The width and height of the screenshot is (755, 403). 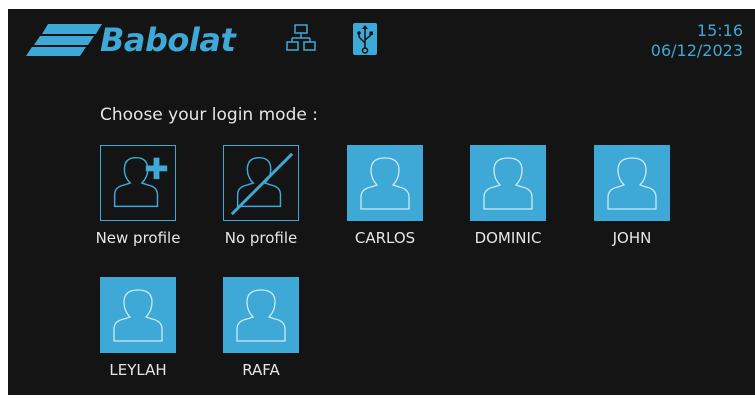 I want to click on login-mode-prompt: Choose your login mode :, so click(x=209, y=115).